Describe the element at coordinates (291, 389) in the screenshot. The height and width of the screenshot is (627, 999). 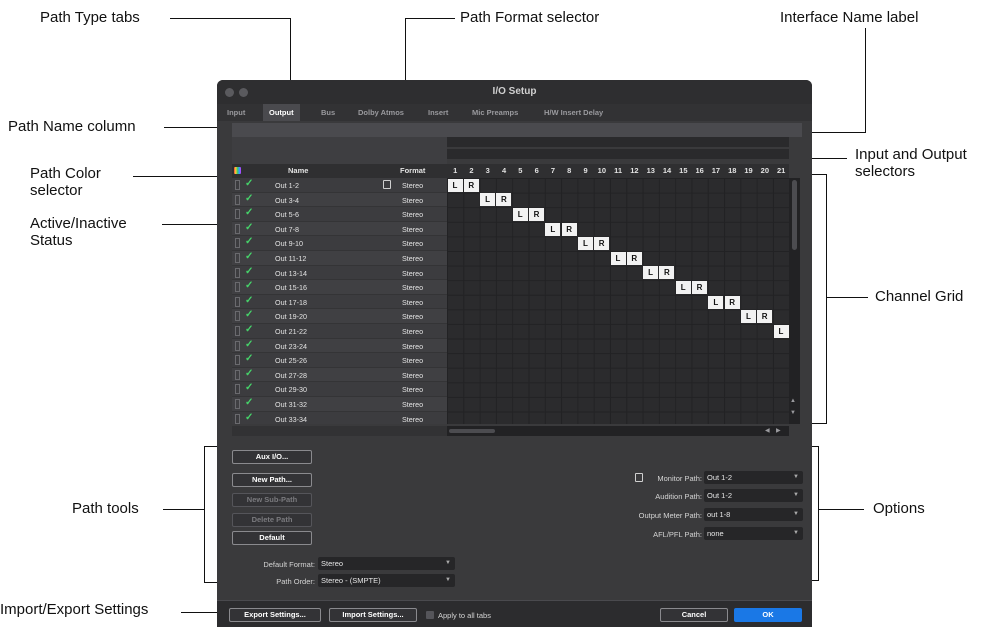
I see `path-name: Out 29-30` at that location.